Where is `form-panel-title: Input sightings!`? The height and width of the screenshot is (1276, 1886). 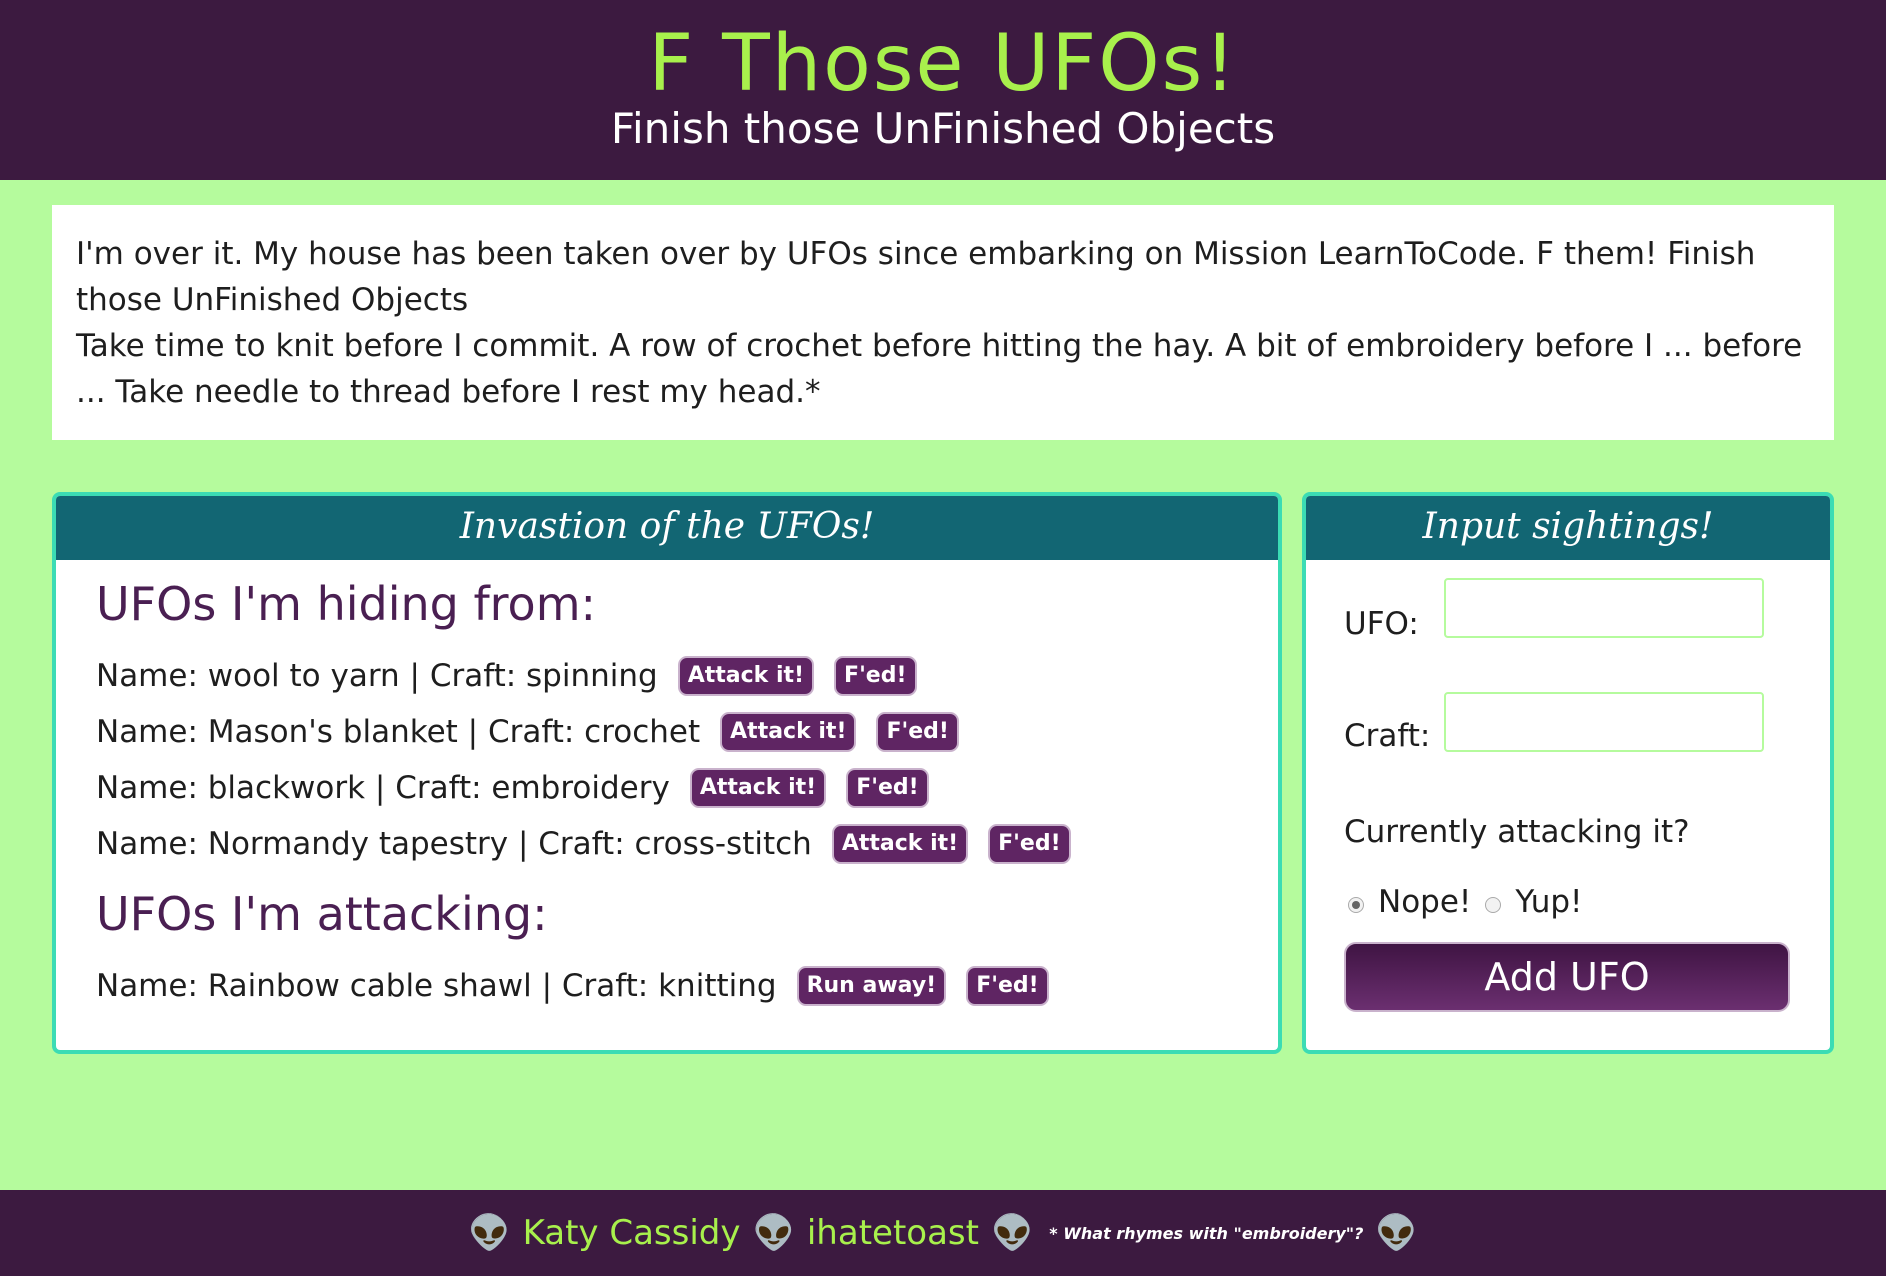 form-panel-title: Input sightings! is located at coordinates (1568, 528).